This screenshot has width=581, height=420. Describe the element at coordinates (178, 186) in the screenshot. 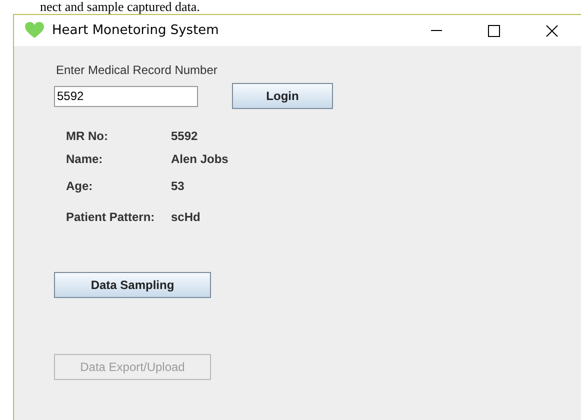

I see `info-value: 53` at that location.